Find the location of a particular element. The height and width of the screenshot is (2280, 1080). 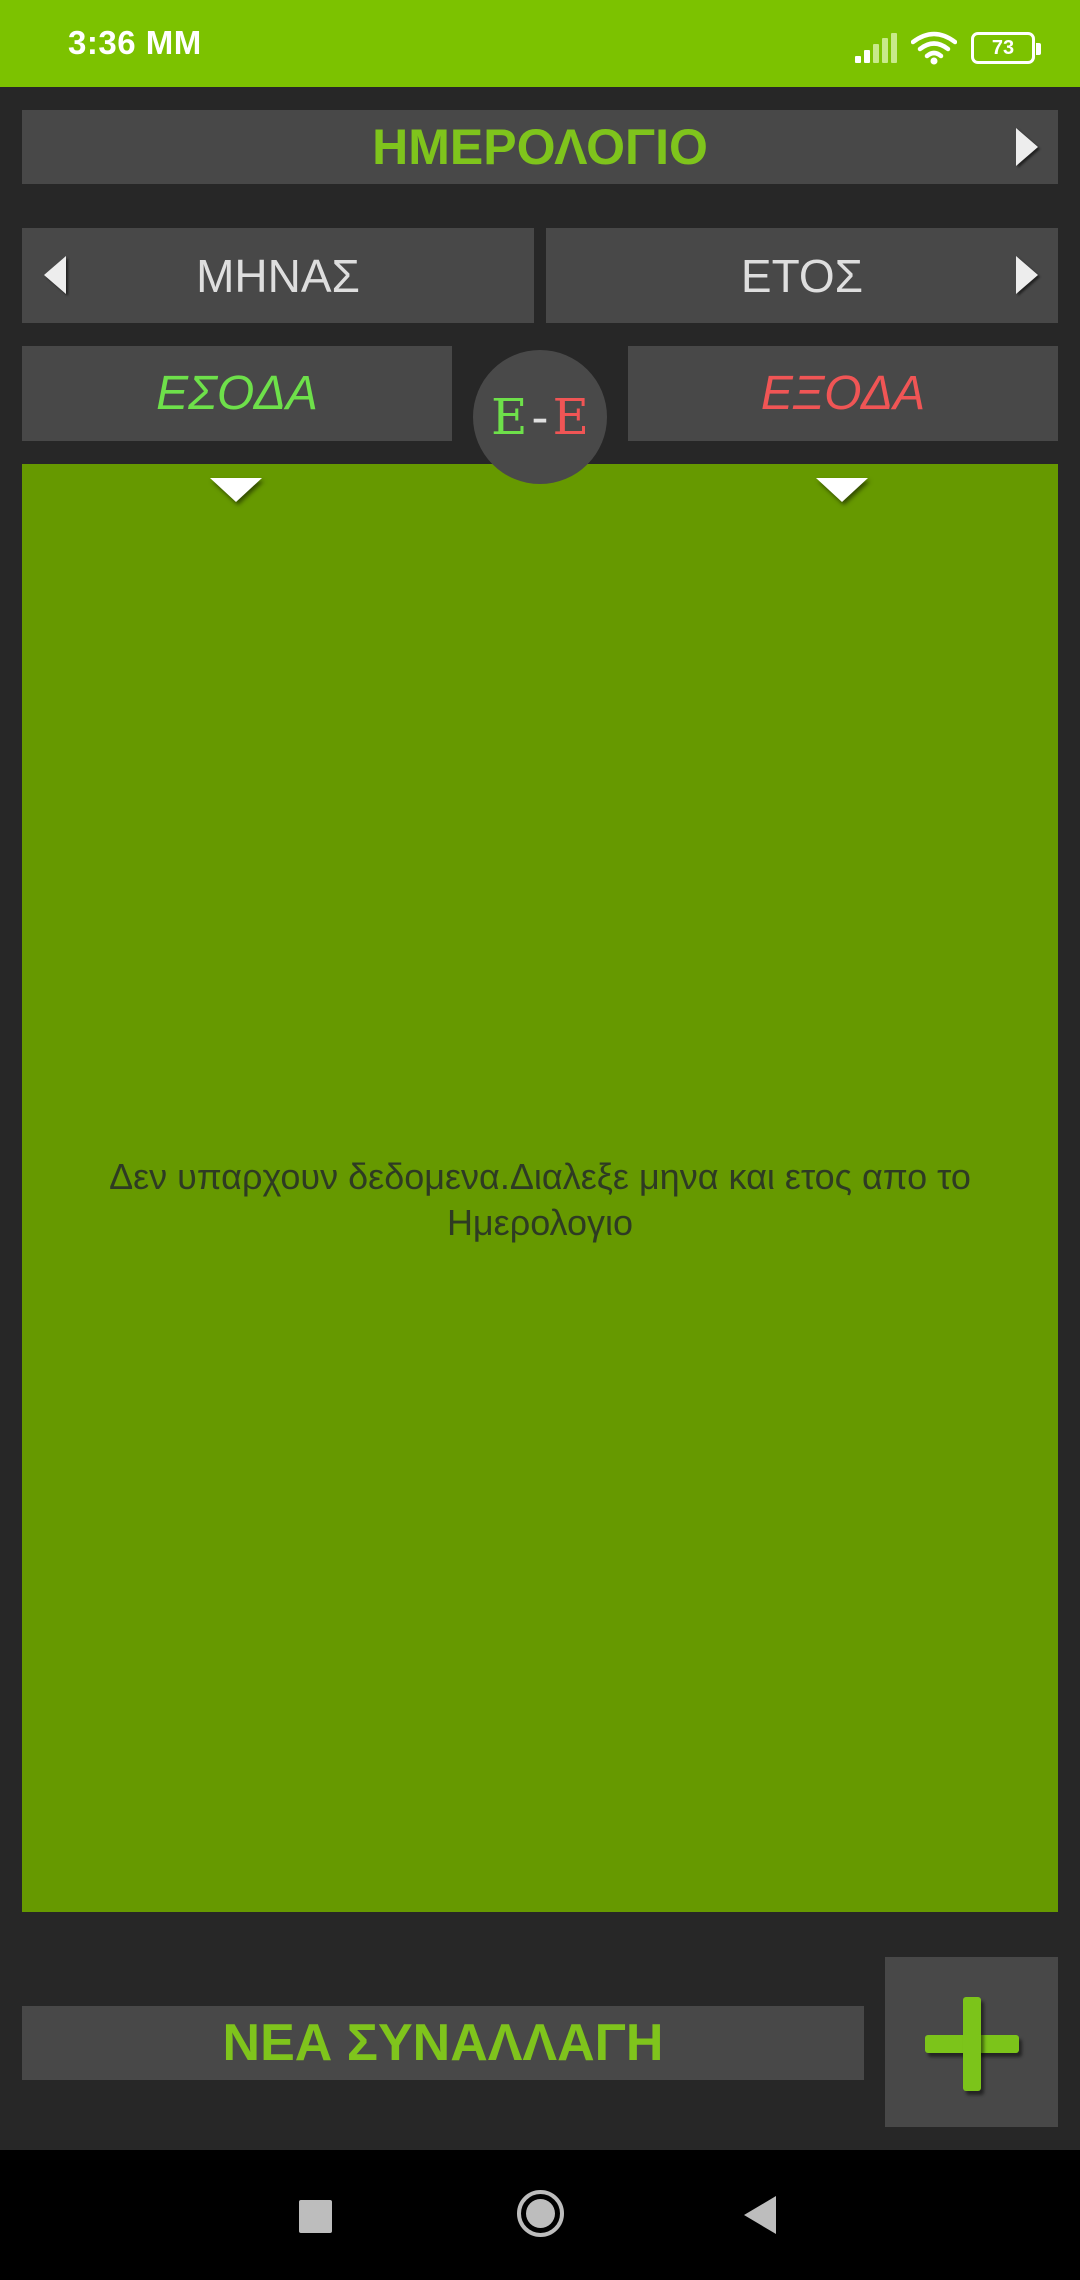

expense-expand-icon is located at coordinates (842, 490).